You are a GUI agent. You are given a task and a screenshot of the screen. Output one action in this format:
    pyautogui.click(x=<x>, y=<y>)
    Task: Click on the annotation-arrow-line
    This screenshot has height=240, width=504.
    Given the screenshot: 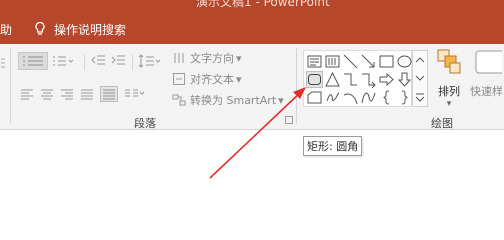 What is the action you would take?
    pyautogui.click(x=256, y=134)
    